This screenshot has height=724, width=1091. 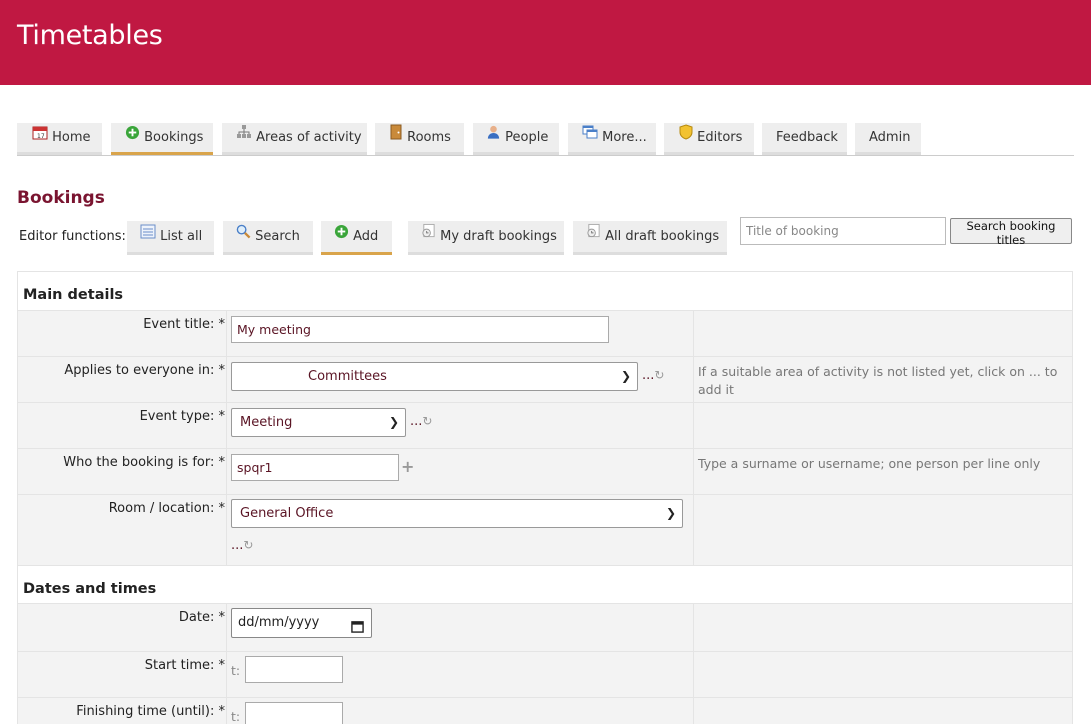 I want to click on finish-time-label: Finishing time (until): *, so click(x=150, y=711).